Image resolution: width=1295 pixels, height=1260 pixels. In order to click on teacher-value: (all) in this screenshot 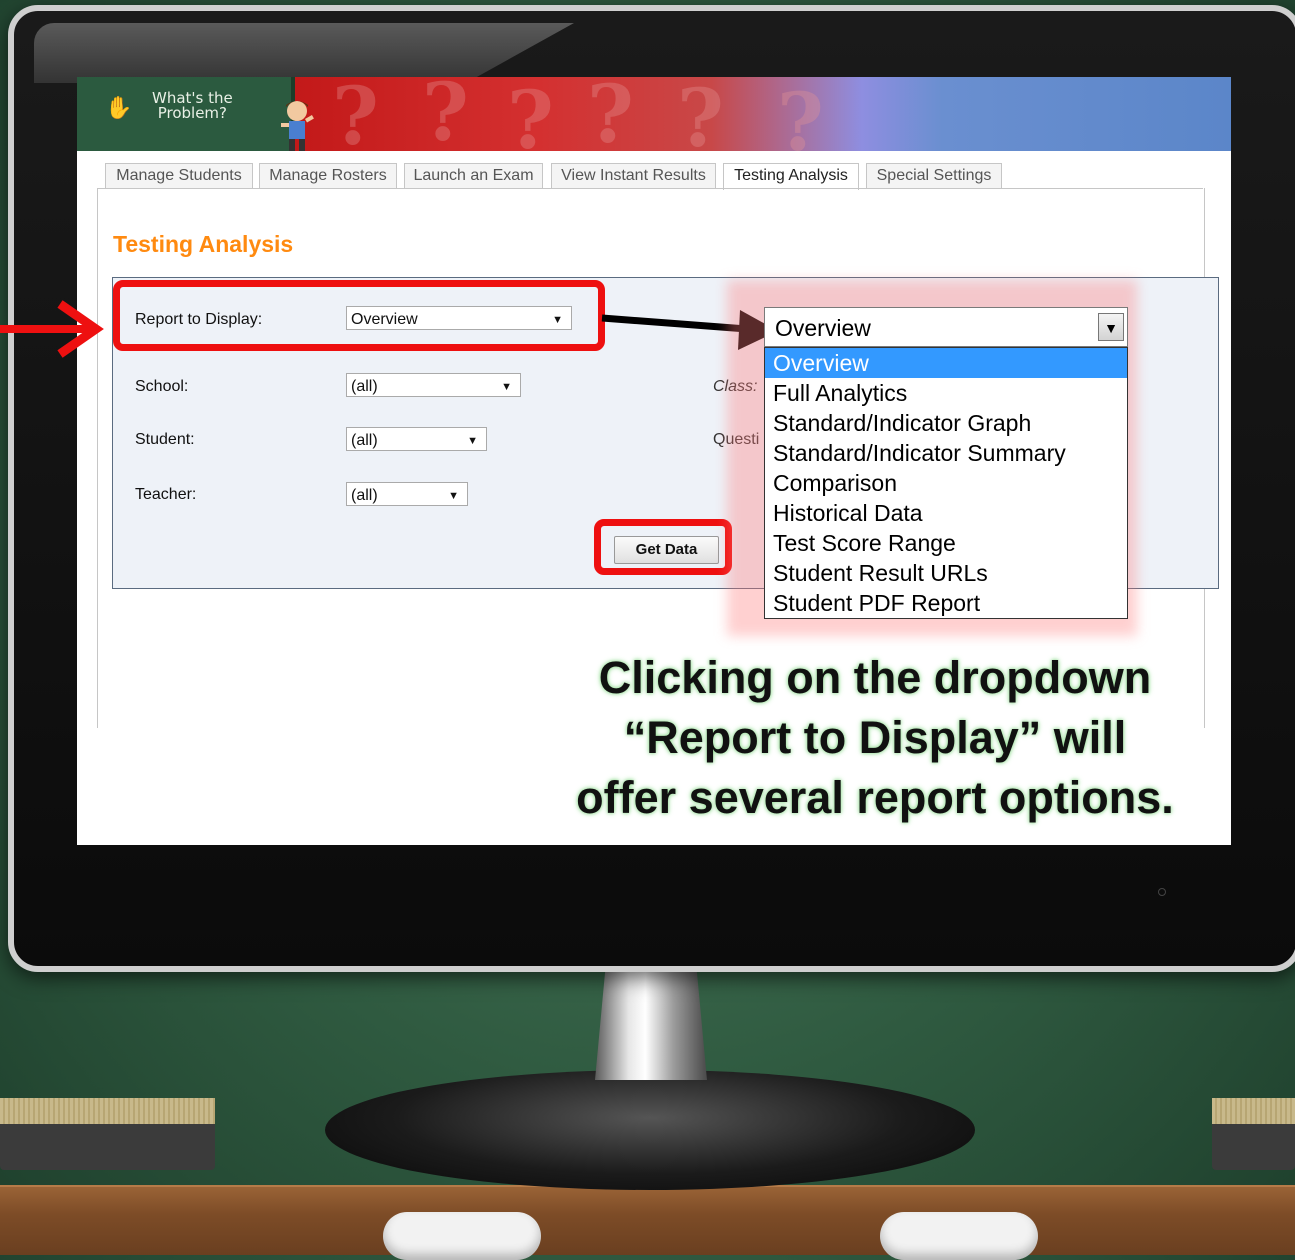, I will do `click(364, 495)`.